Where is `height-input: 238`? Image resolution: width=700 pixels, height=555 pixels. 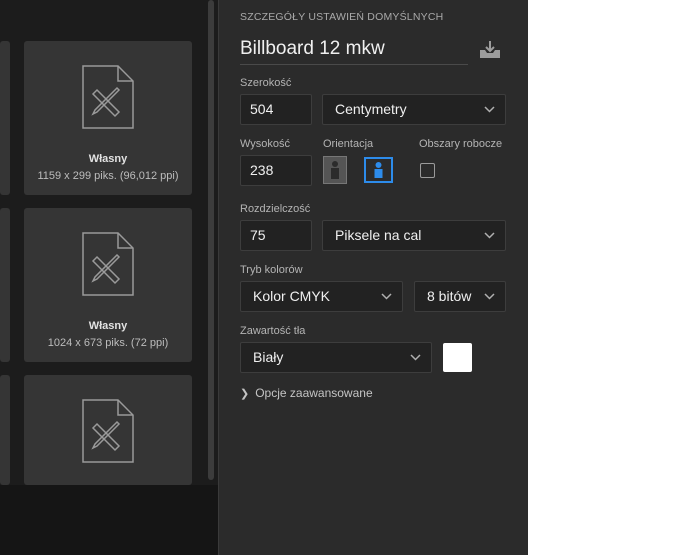
height-input: 238 is located at coordinates (276, 170).